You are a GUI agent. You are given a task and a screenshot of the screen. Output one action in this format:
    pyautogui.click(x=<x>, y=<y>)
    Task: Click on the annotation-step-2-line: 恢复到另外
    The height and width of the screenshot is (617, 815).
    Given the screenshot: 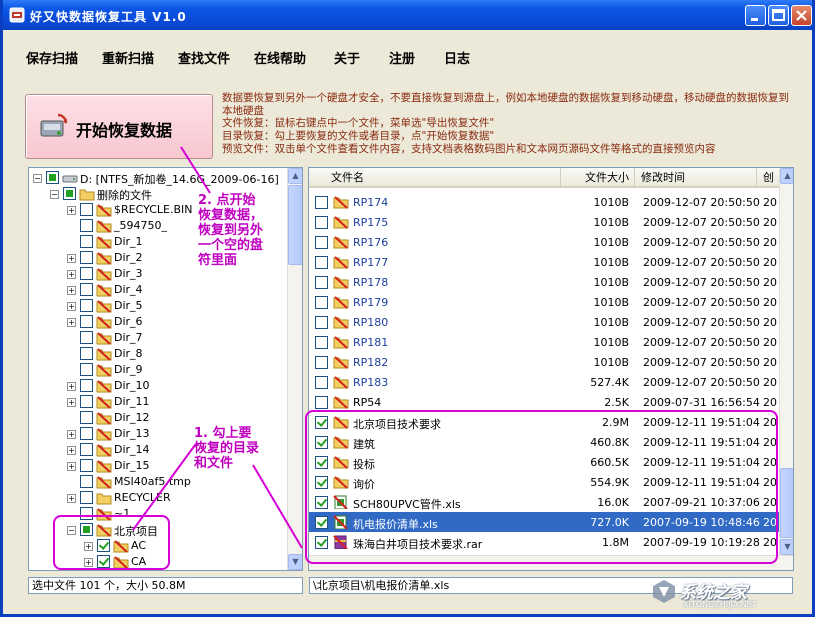 What is the action you would take?
    pyautogui.click(x=230, y=230)
    